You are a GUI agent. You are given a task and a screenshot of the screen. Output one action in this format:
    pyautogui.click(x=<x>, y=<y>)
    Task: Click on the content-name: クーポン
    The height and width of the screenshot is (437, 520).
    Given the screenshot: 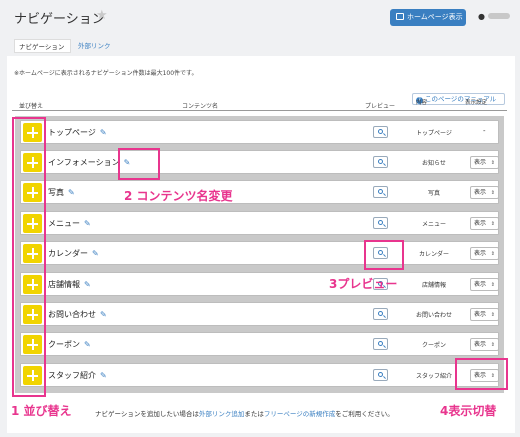 What is the action you would take?
    pyautogui.click(x=64, y=344)
    